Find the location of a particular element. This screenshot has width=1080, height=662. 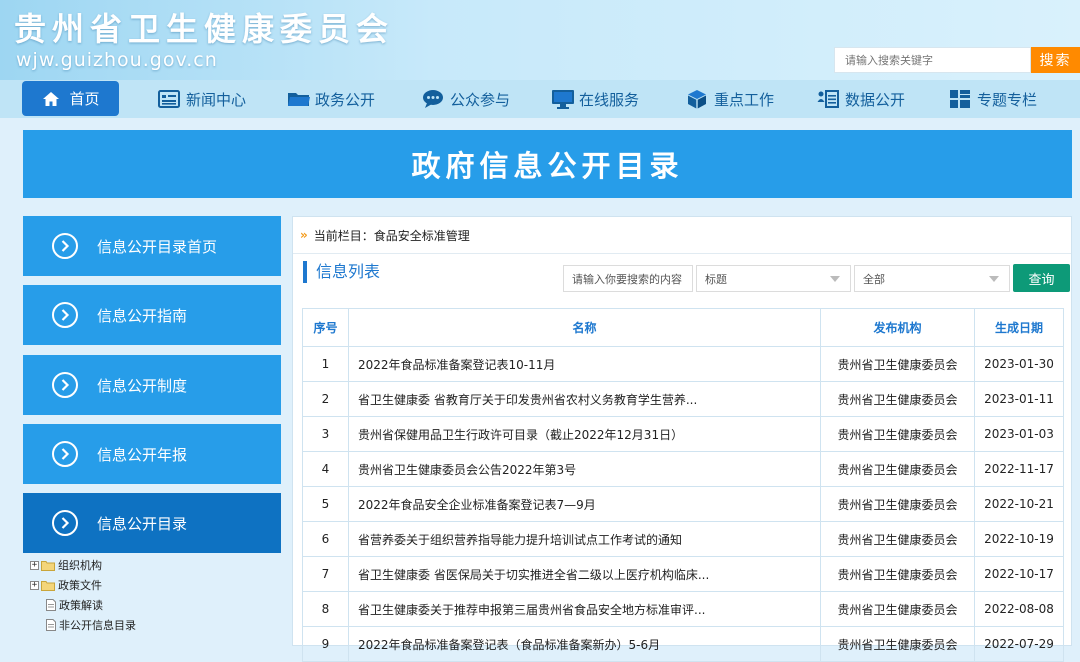

nav-label: 公众参与 is located at coordinates (480, 99).